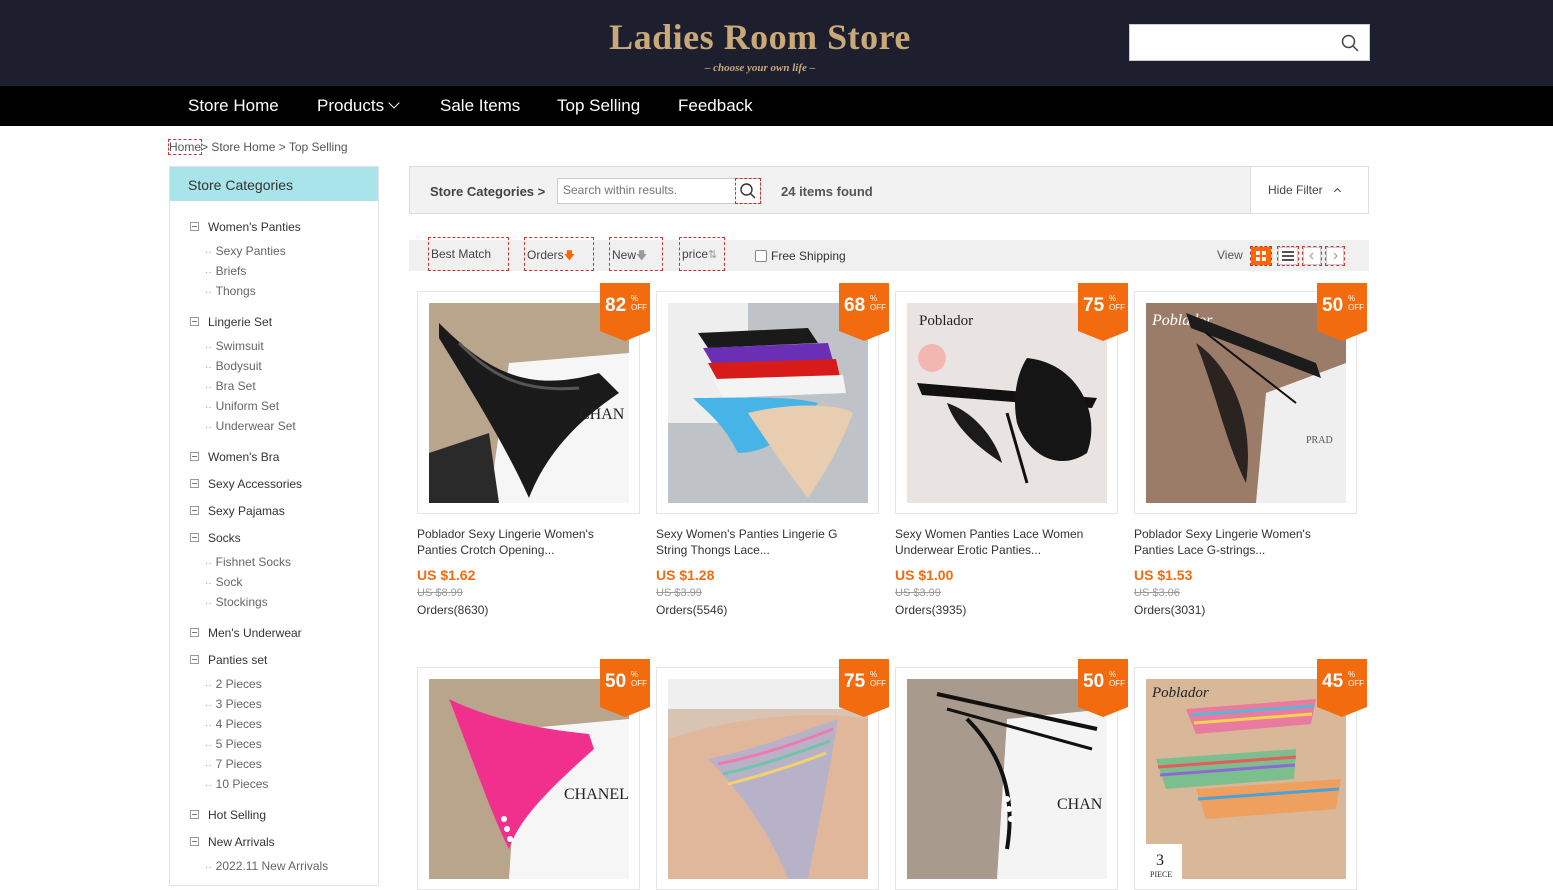 This screenshot has height=890, width=1553. I want to click on category-sexy-accessories: Sexy Accessories, so click(246, 484).